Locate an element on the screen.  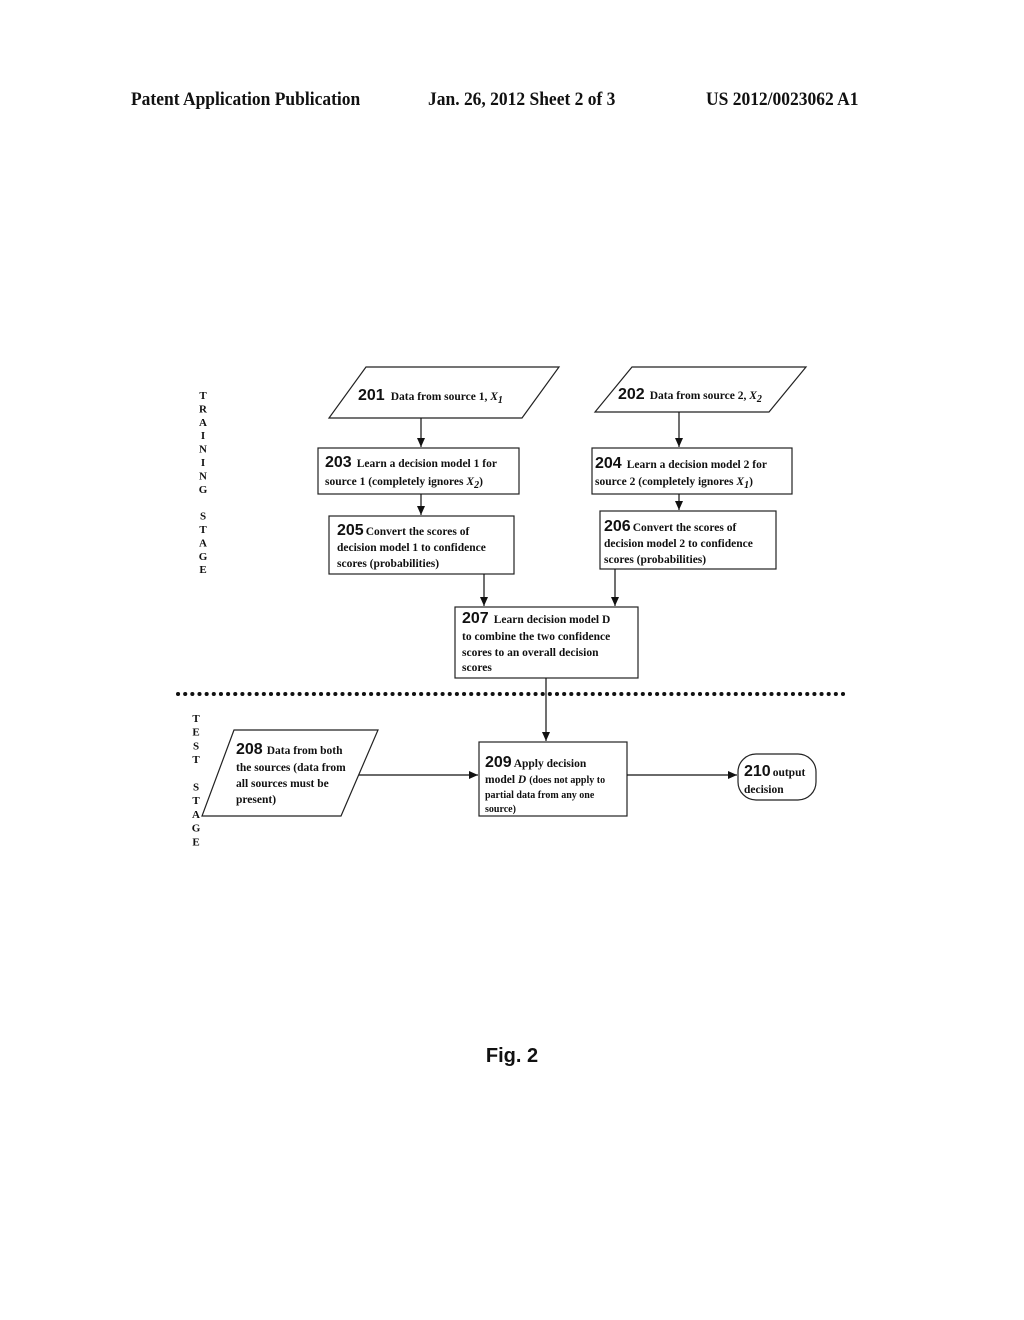
test-stage-label: TESTSTAGE is located at coordinates (196, 780).